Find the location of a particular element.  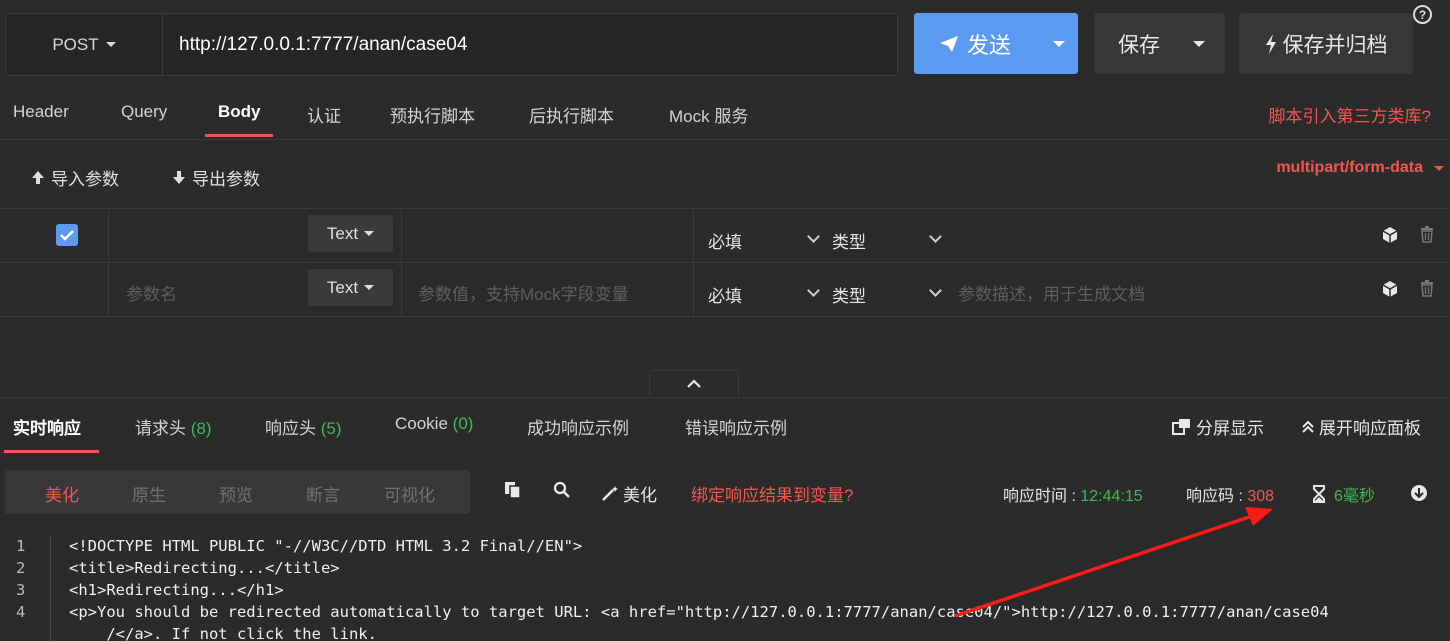

tab-error-example: 错误响应示例 is located at coordinates (736, 426).